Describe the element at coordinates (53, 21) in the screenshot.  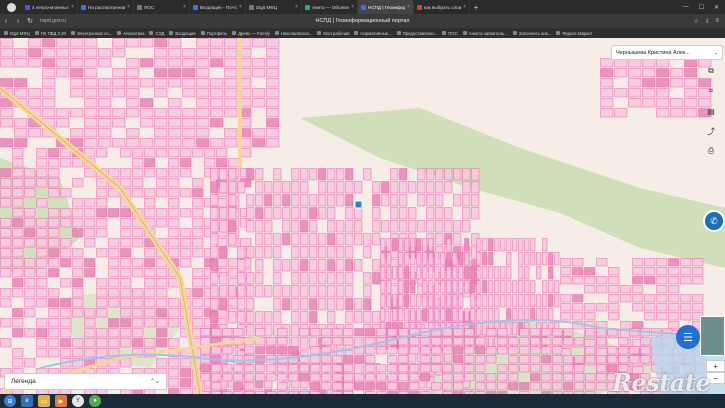
I see `url-field: nspd.gov.ru` at that location.